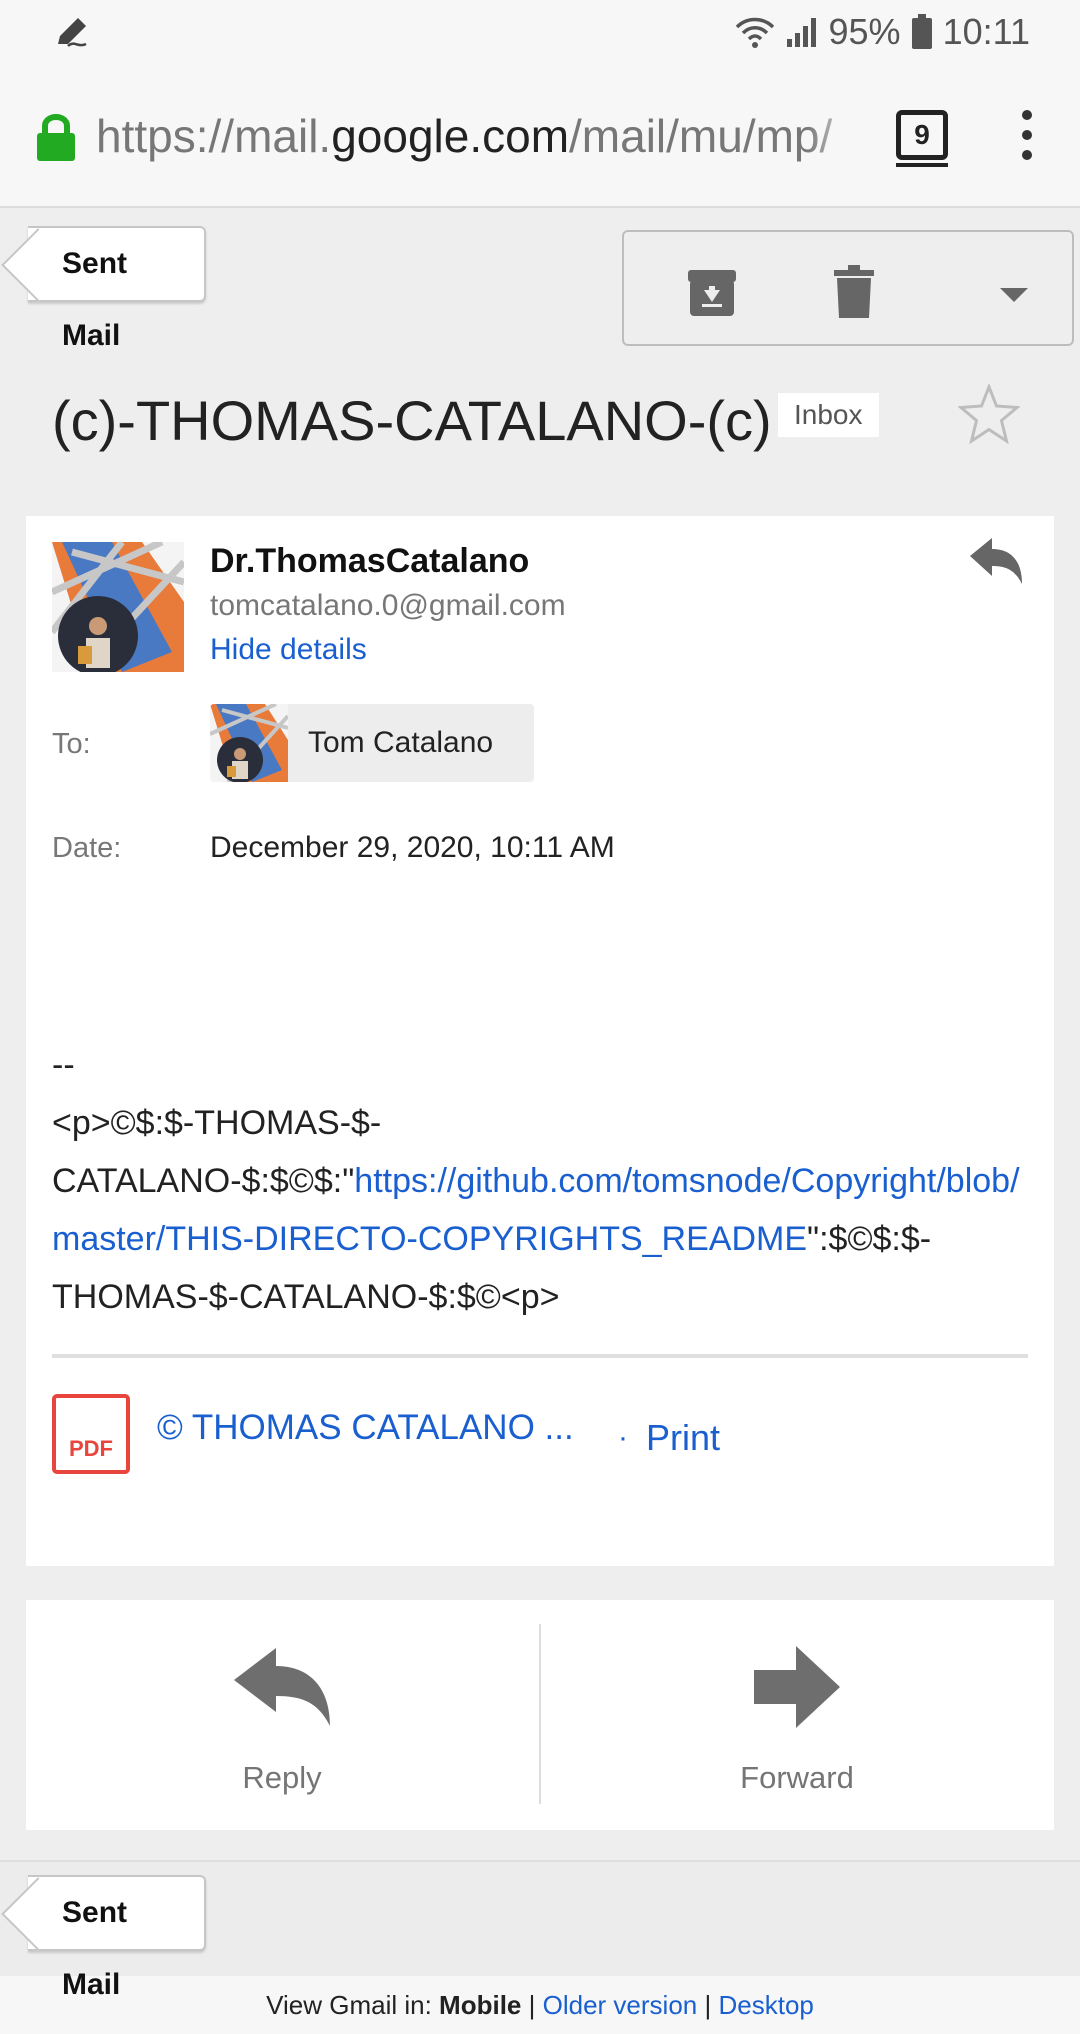 This screenshot has width=1080, height=2034. I want to click on star-icon, so click(989, 414).